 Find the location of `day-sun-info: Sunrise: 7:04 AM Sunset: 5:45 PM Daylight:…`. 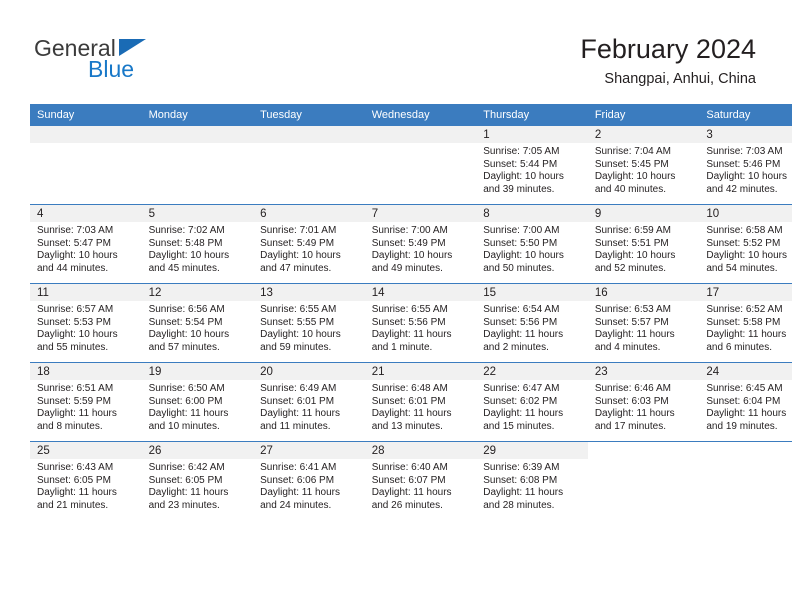

day-sun-info: Sunrise: 7:04 AM Sunset: 5:45 PM Daylight:… is located at coordinates (644, 169).